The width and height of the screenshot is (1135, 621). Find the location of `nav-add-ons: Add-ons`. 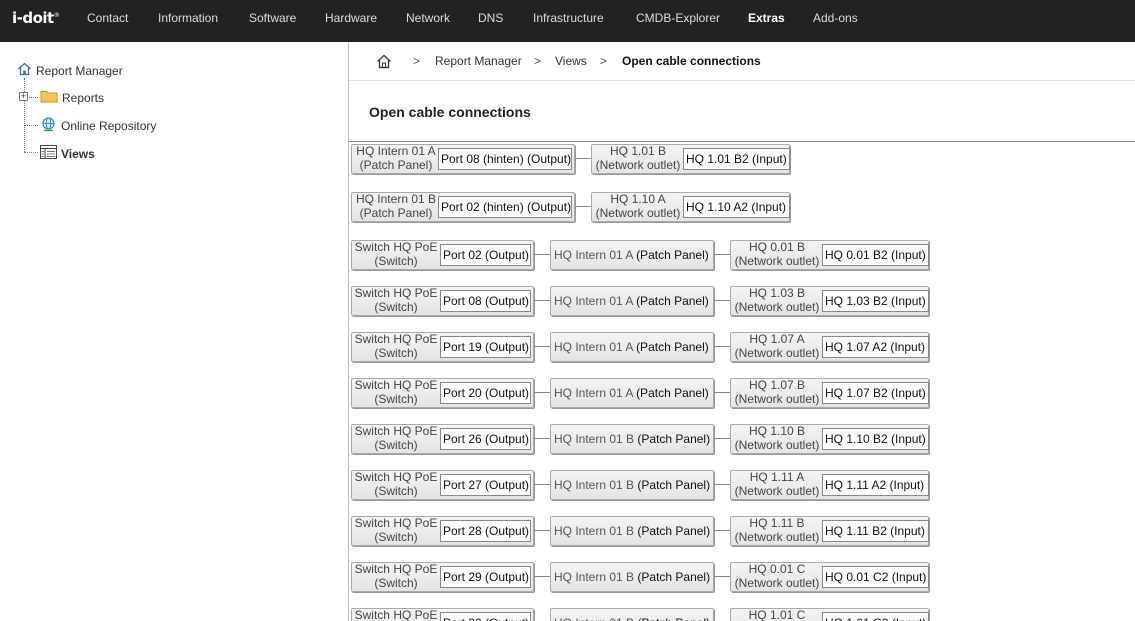

nav-add-ons: Add-ons is located at coordinates (835, 18).